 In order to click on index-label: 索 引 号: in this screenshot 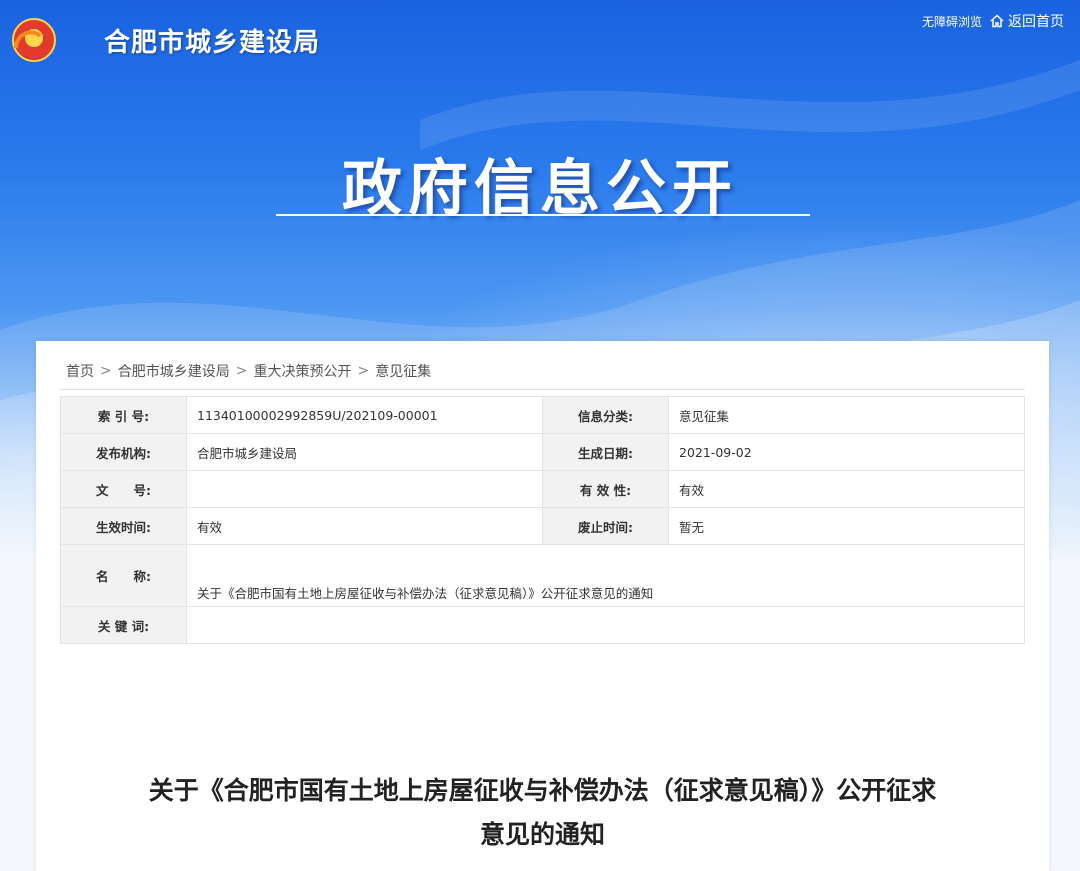, I will do `click(123, 415)`.